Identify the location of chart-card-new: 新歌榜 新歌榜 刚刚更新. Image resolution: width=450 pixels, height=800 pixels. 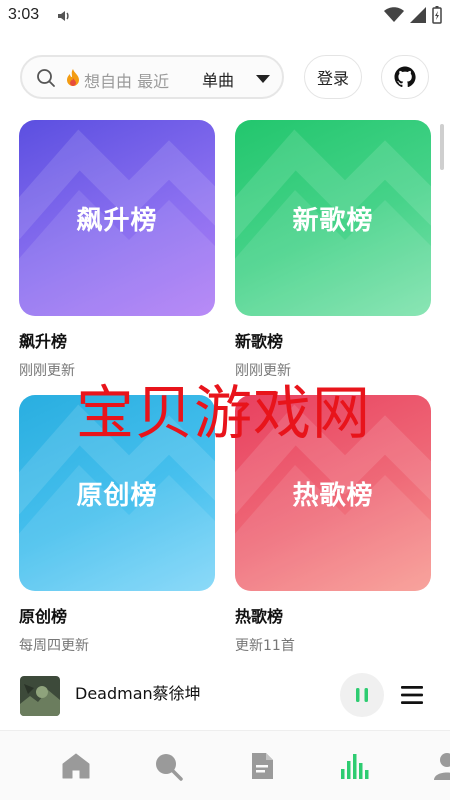
(333, 250).